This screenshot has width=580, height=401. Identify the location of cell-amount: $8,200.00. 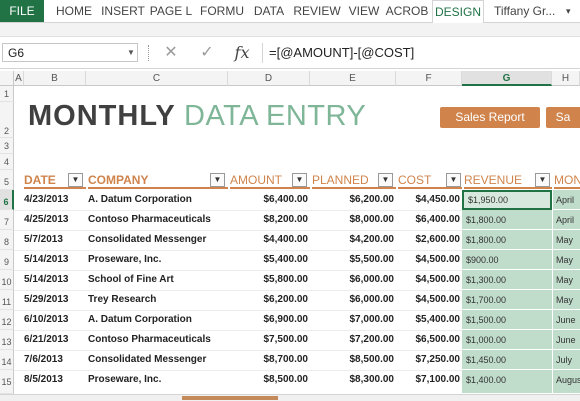
(268, 220).